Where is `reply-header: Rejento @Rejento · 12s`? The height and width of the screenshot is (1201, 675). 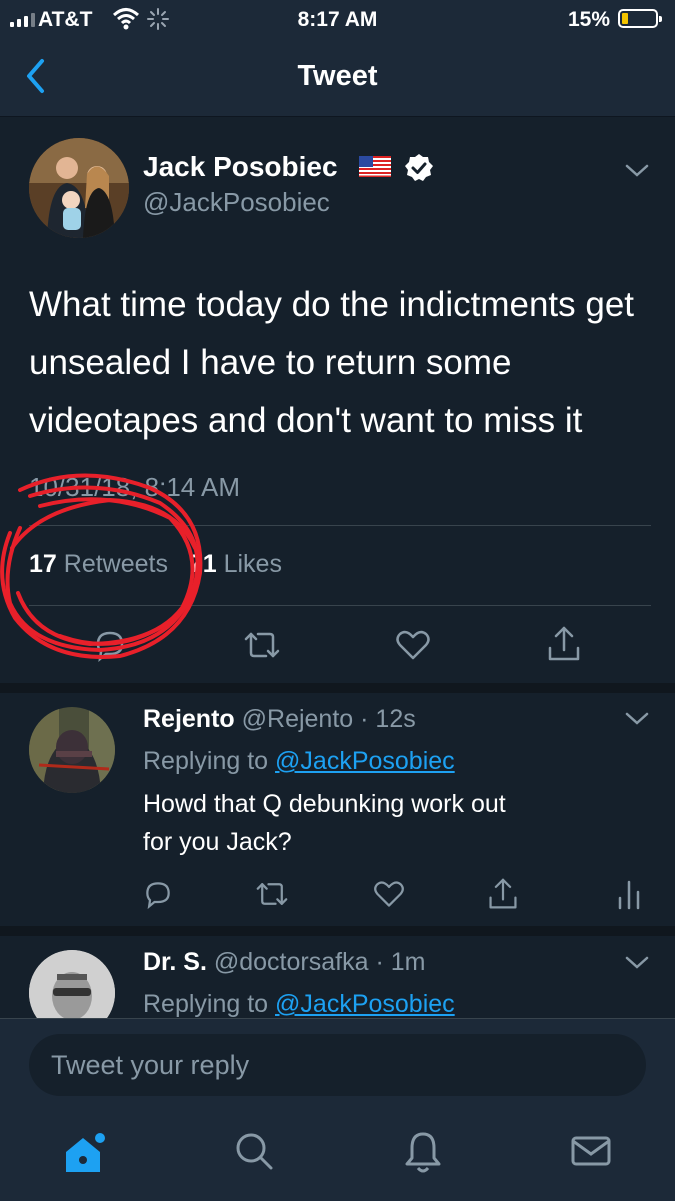
reply-header: Rejento @Rejento · 12s is located at coordinates (279, 719).